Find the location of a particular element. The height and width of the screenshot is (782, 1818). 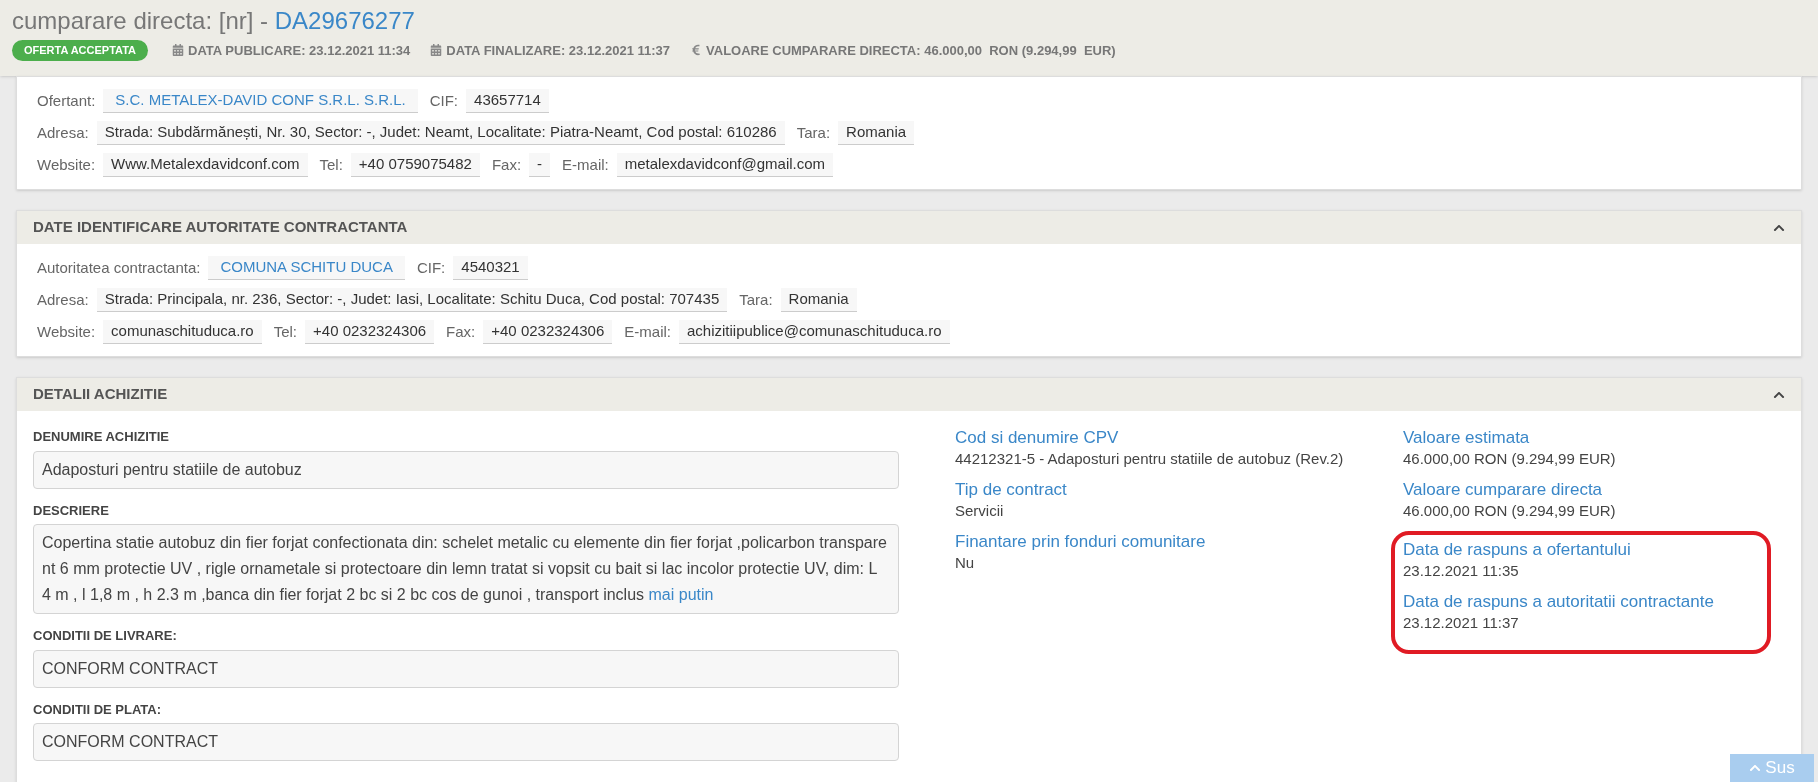

field-heading: CONDITII DE LIVRARE: is located at coordinates (105, 636).